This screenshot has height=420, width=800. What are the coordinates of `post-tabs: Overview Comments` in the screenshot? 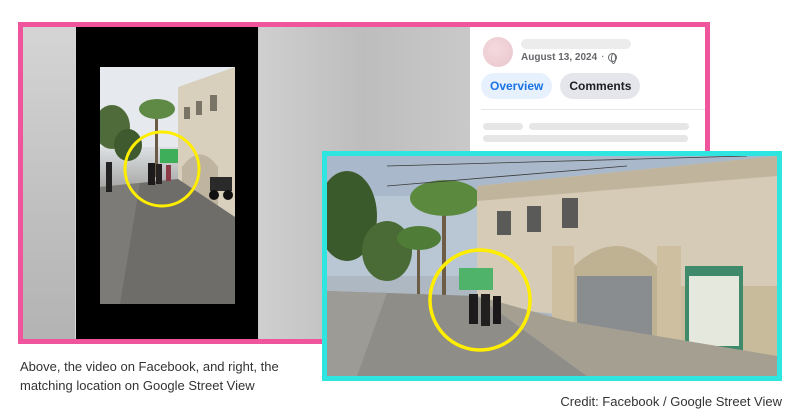 It's located at (561, 86).